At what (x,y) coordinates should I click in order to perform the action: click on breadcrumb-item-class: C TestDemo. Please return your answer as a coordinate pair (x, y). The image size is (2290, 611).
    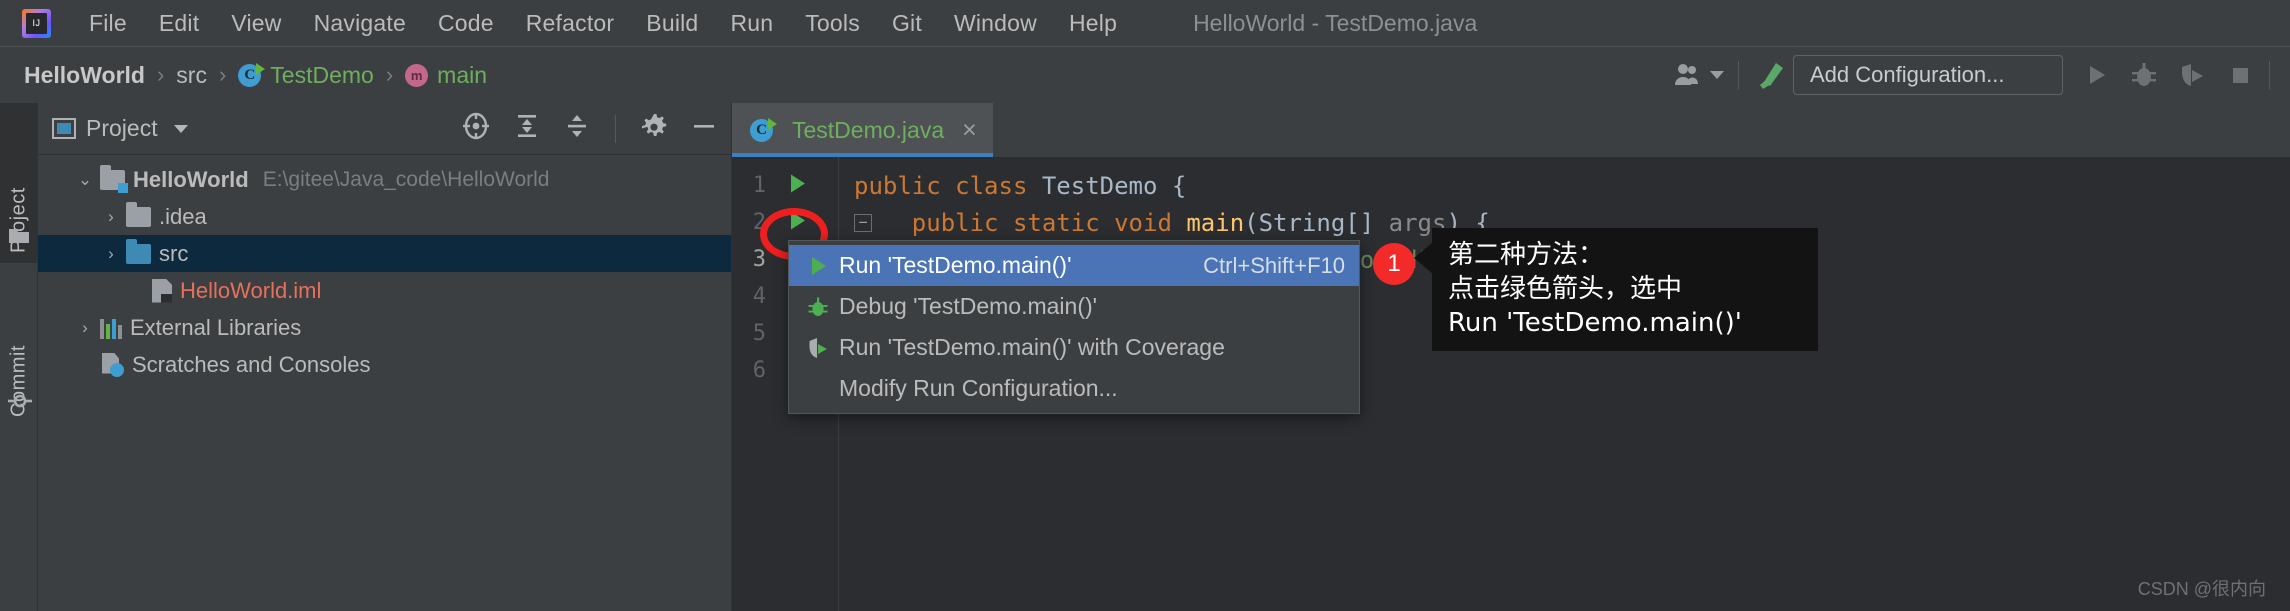
    Looking at the image, I should click on (306, 75).